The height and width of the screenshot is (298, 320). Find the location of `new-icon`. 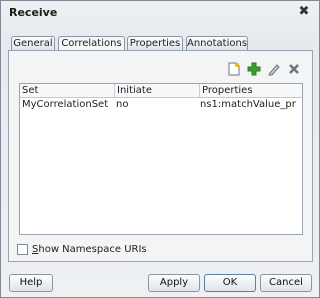

new-icon is located at coordinates (234, 69).